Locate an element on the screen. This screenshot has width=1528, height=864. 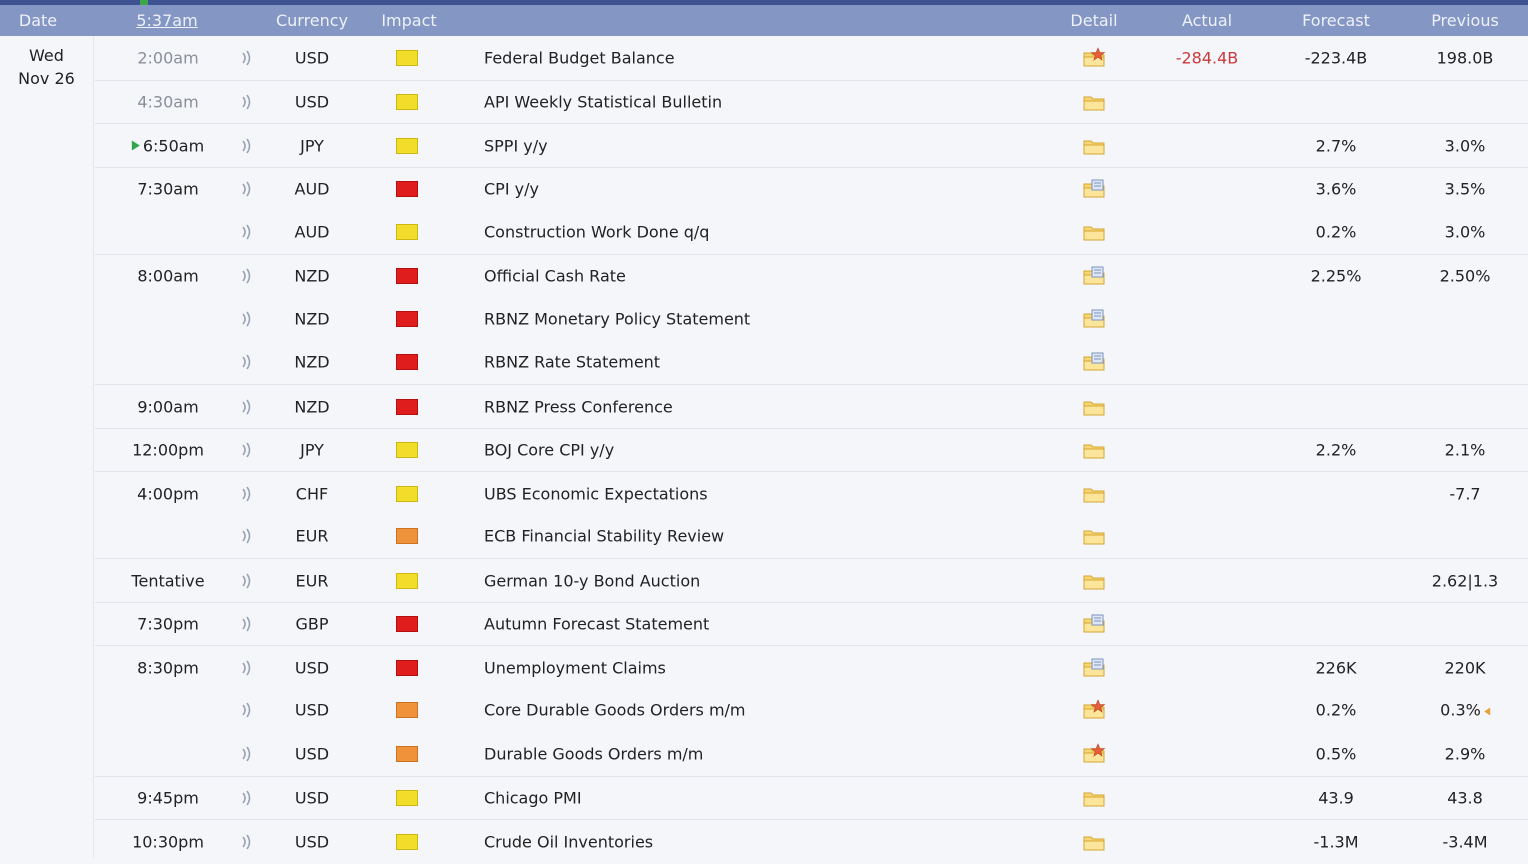
table-row: USD Durable Goods Orders m/m 0.5% 2.9% is located at coordinates (811, 754).